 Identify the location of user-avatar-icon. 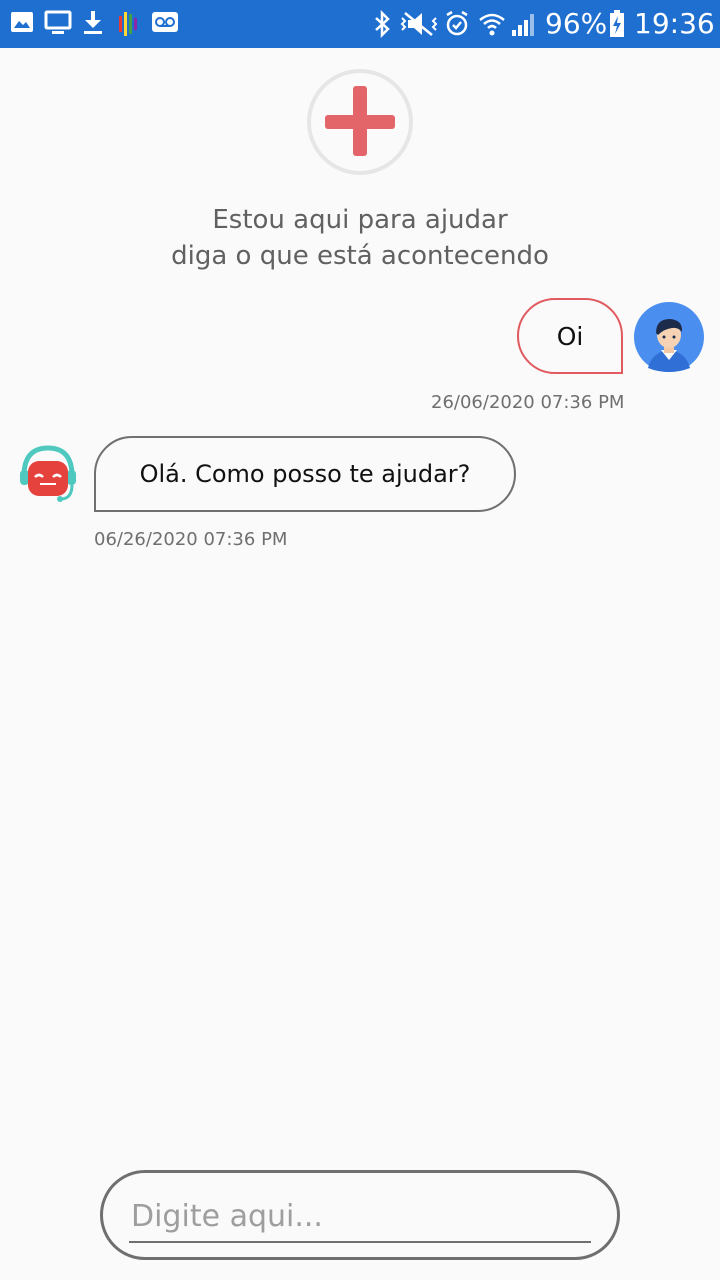
(669, 337).